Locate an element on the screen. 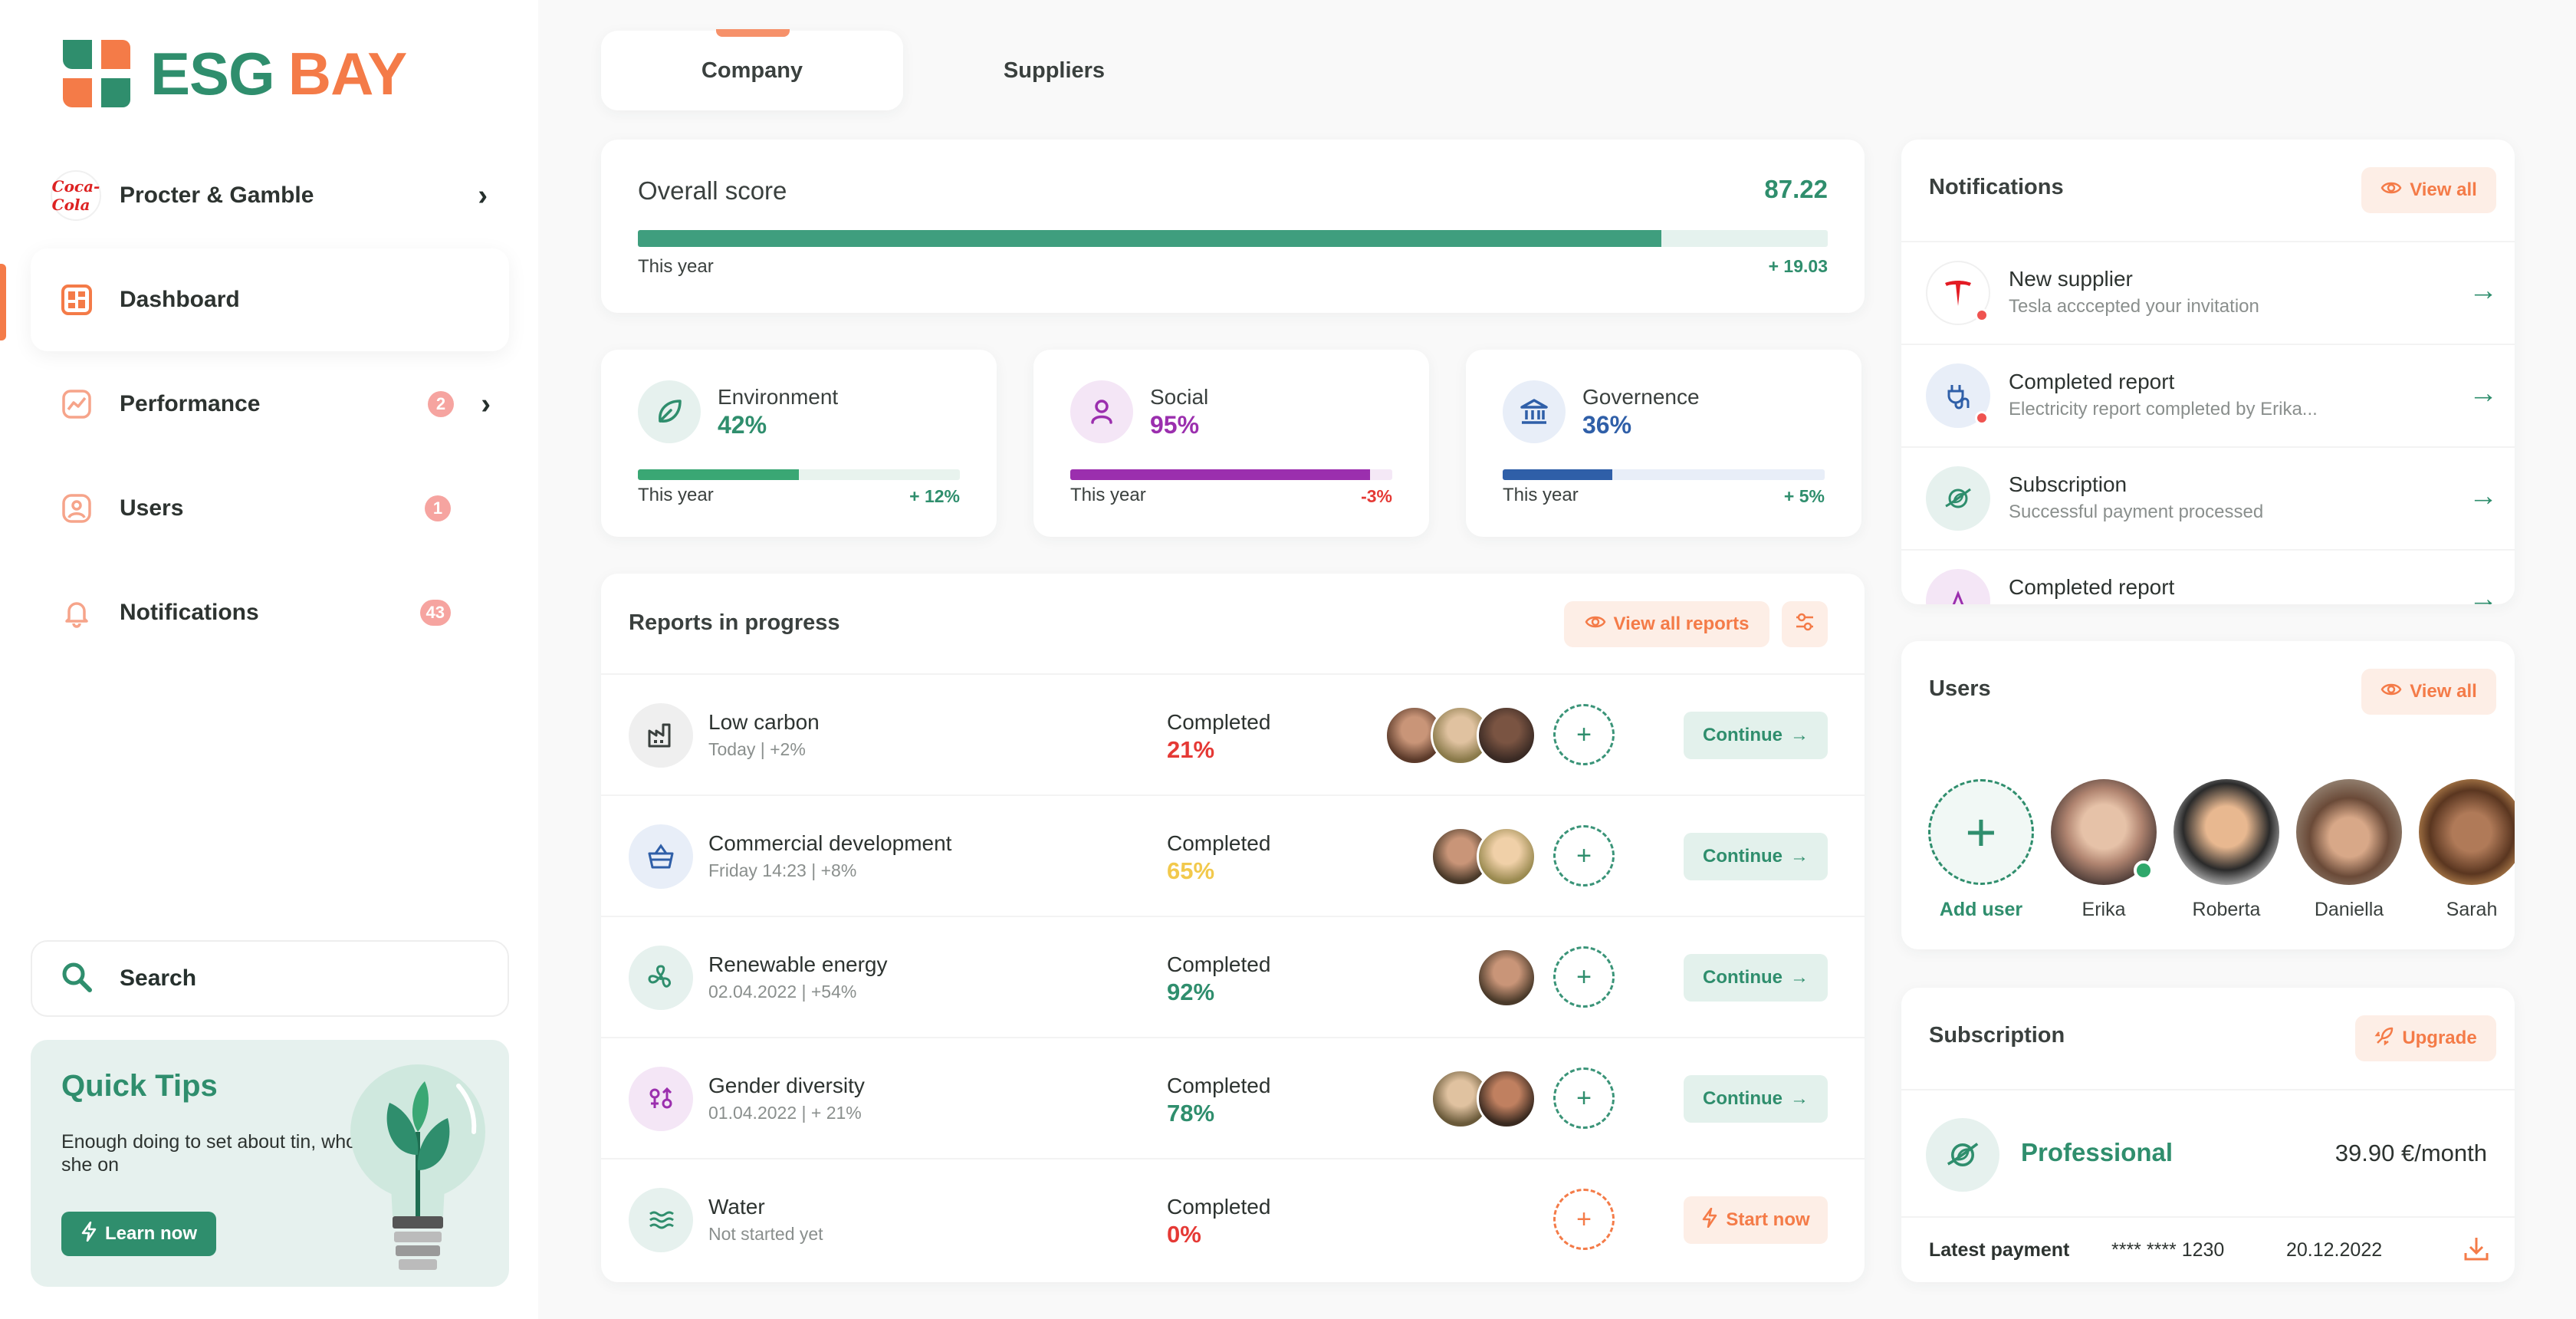 The height and width of the screenshot is (1319, 2576). pillar-name: Environment is located at coordinates (778, 397).